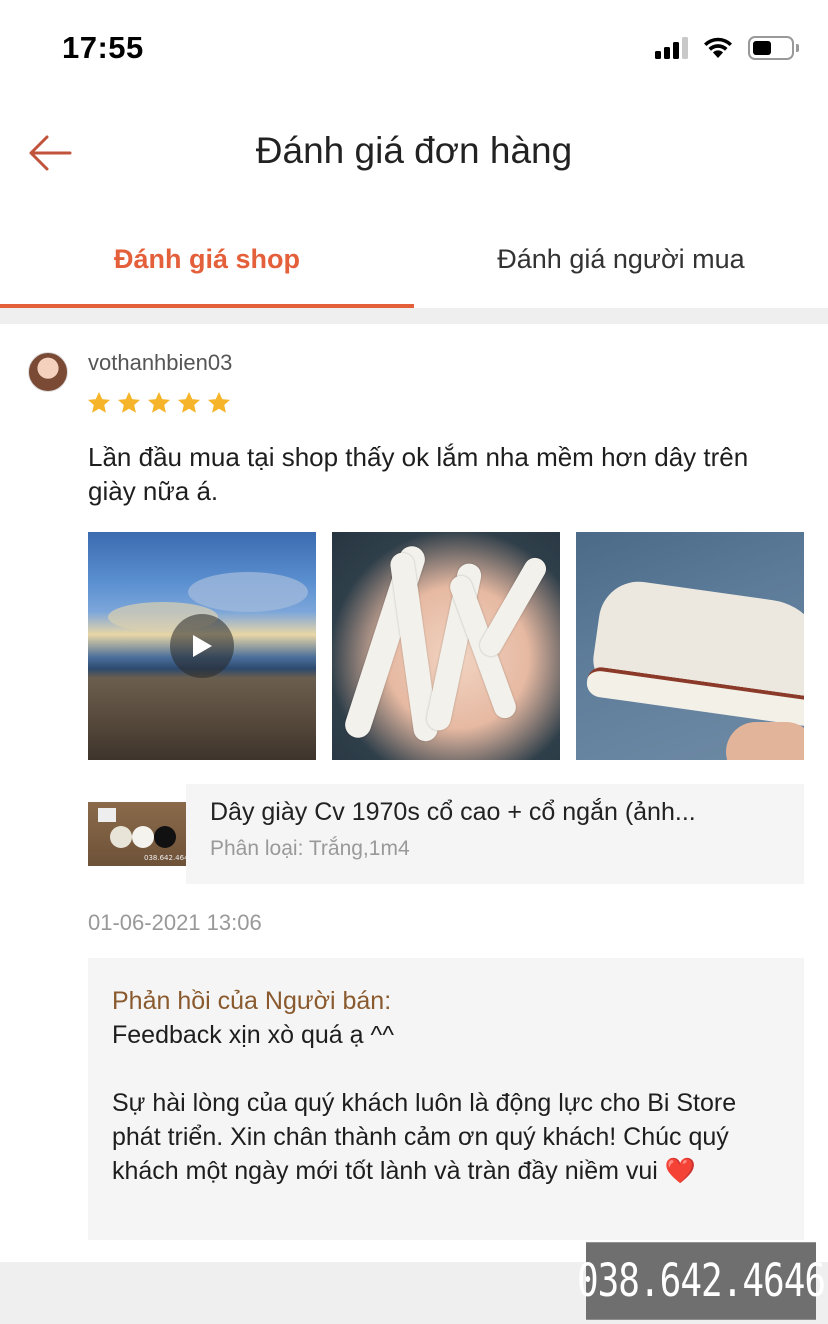 Image resolution: width=828 pixels, height=1324 pixels. What do you see at coordinates (137, 834) in the screenshot?
I see `product-thumbnail: 038.642.4646` at bounding box center [137, 834].